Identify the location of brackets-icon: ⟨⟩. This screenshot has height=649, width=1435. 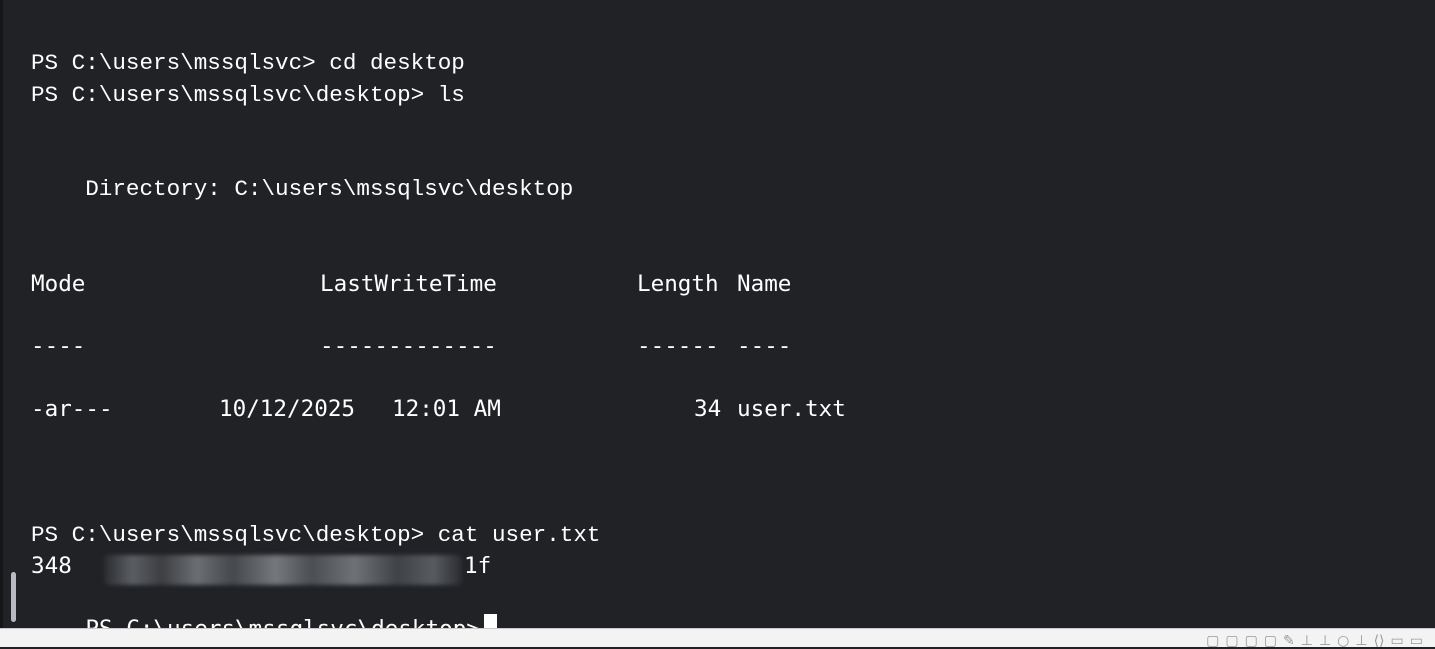
(1379, 641).